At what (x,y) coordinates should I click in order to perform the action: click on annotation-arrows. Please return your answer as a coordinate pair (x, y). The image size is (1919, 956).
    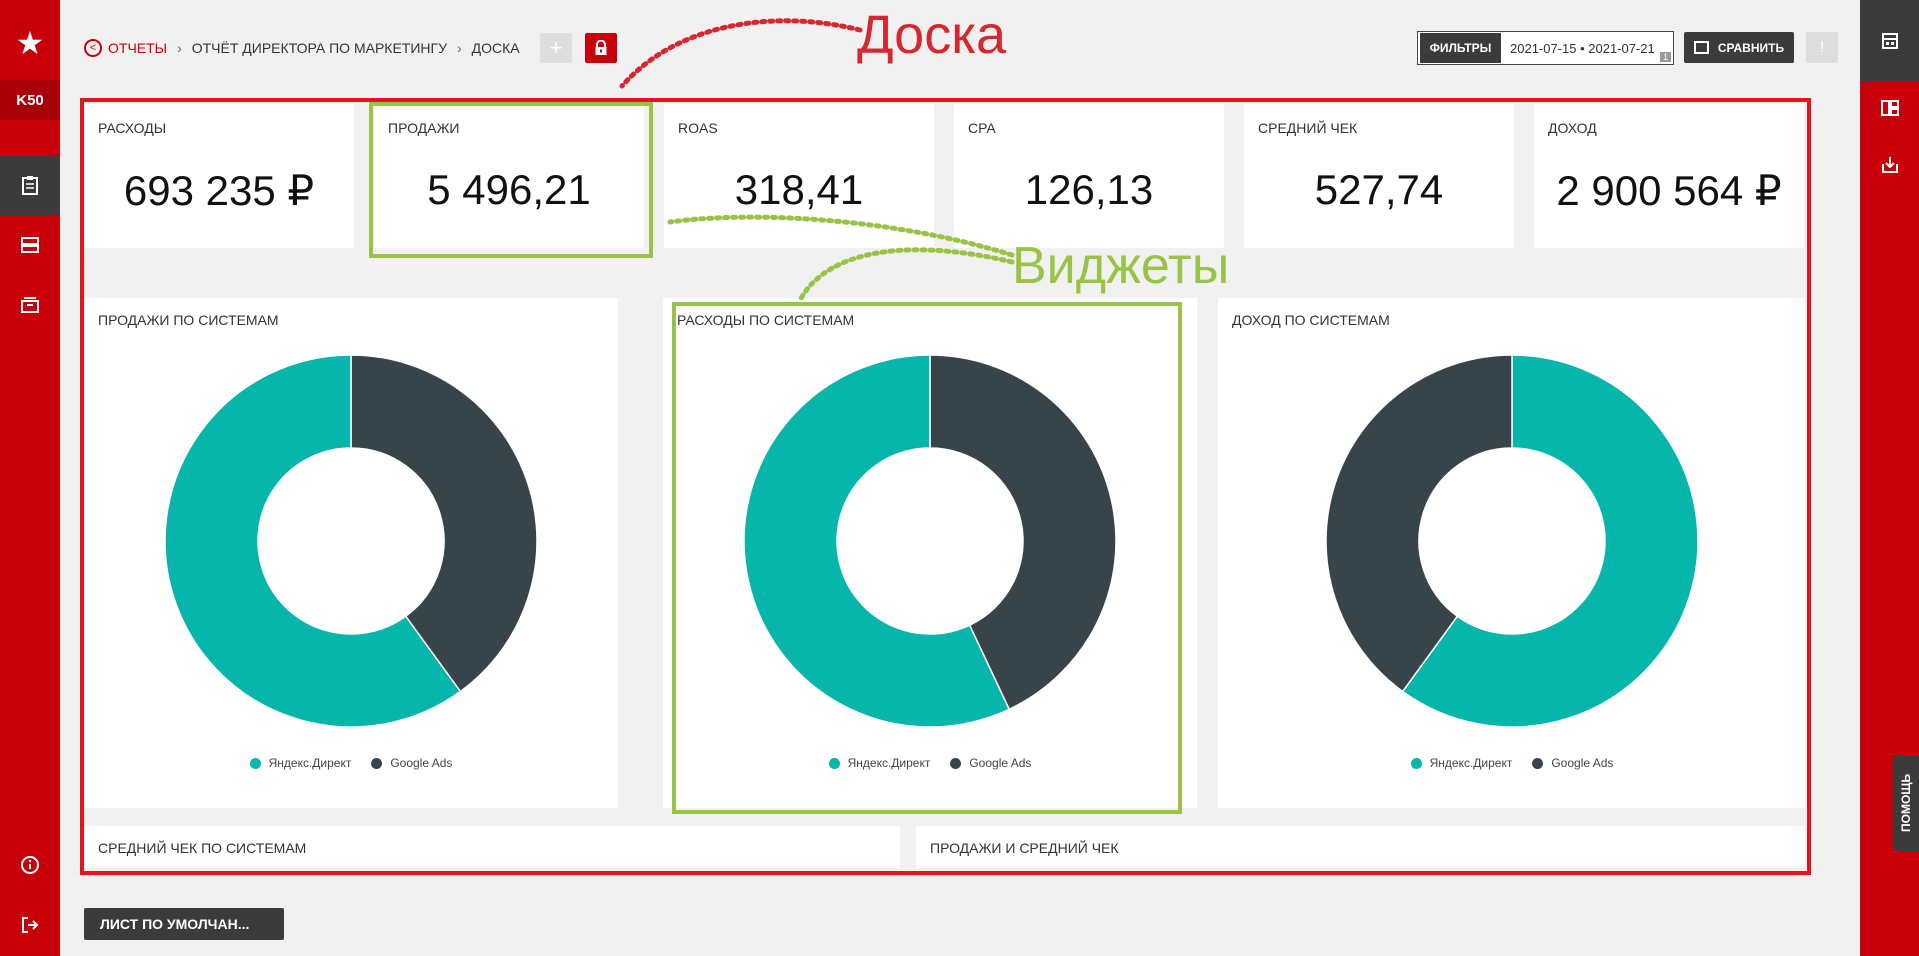
    Looking at the image, I should click on (817, 160).